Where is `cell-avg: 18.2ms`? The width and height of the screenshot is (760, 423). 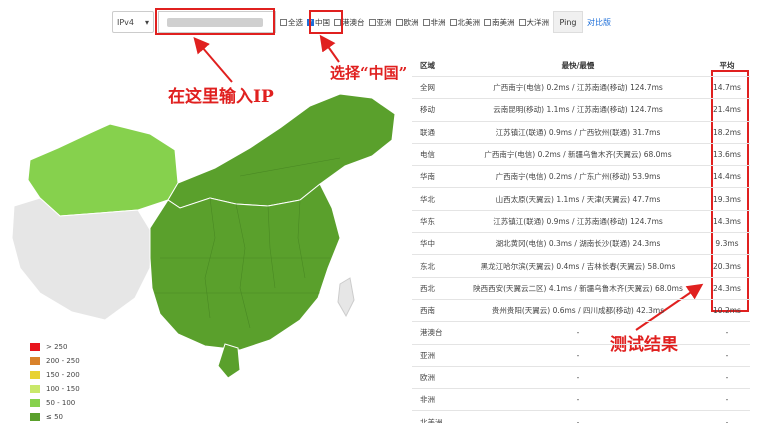 cell-avg: 18.2ms is located at coordinates (727, 132).